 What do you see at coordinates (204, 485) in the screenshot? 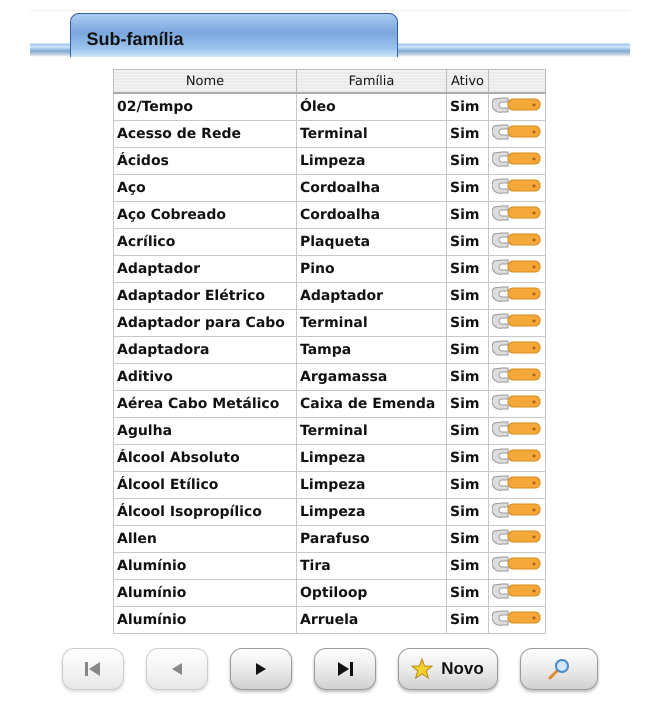
I see `table-cell: Álcool Etílico` at bounding box center [204, 485].